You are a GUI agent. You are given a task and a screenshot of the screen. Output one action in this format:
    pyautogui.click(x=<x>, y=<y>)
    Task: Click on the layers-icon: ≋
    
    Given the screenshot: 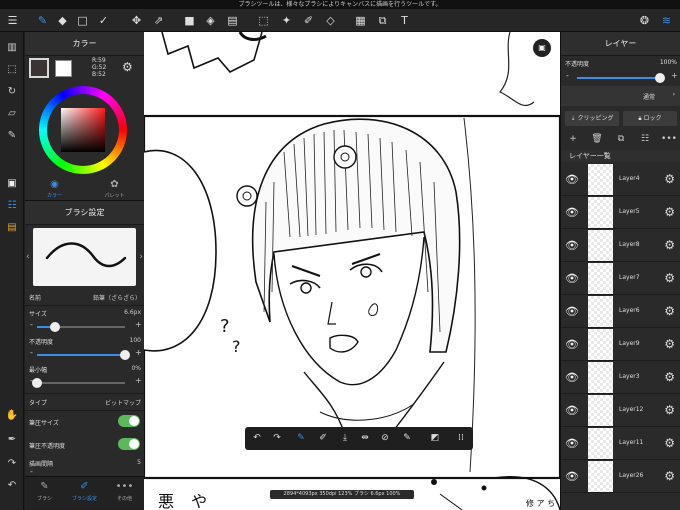 What is the action you would take?
    pyautogui.click(x=666, y=20)
    